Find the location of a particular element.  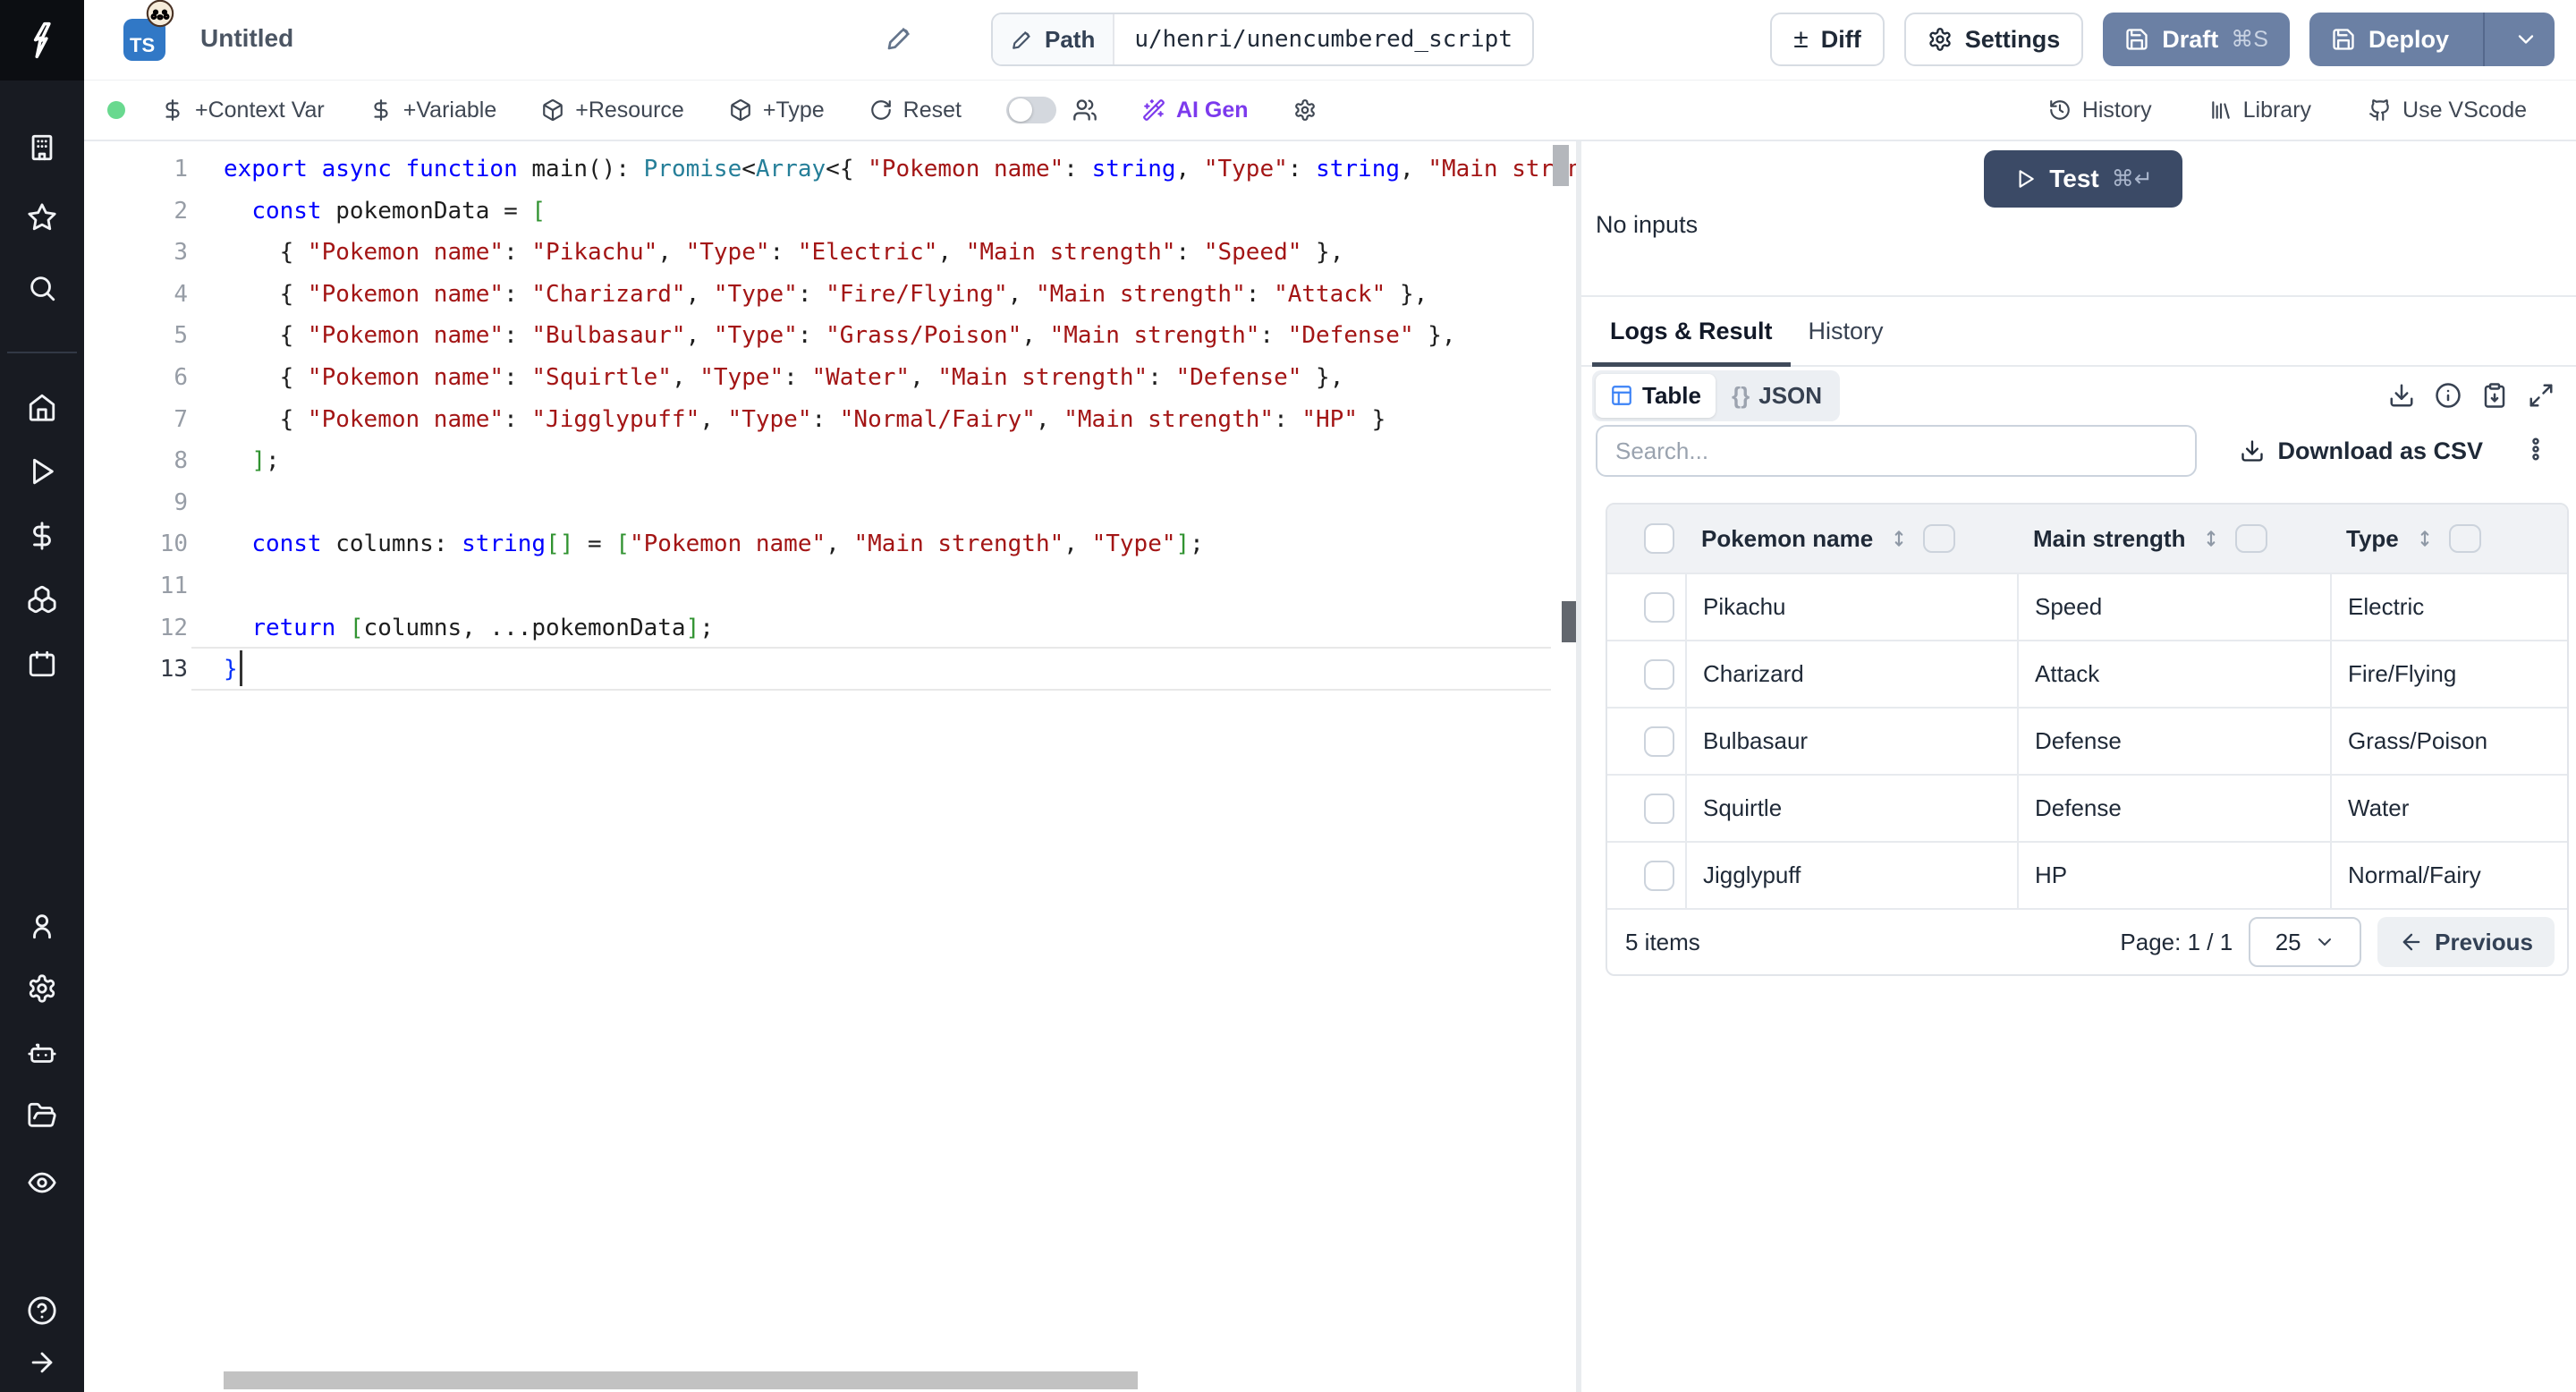

use-vscode-button: Use VScode is located at coordinates (2447, 110).